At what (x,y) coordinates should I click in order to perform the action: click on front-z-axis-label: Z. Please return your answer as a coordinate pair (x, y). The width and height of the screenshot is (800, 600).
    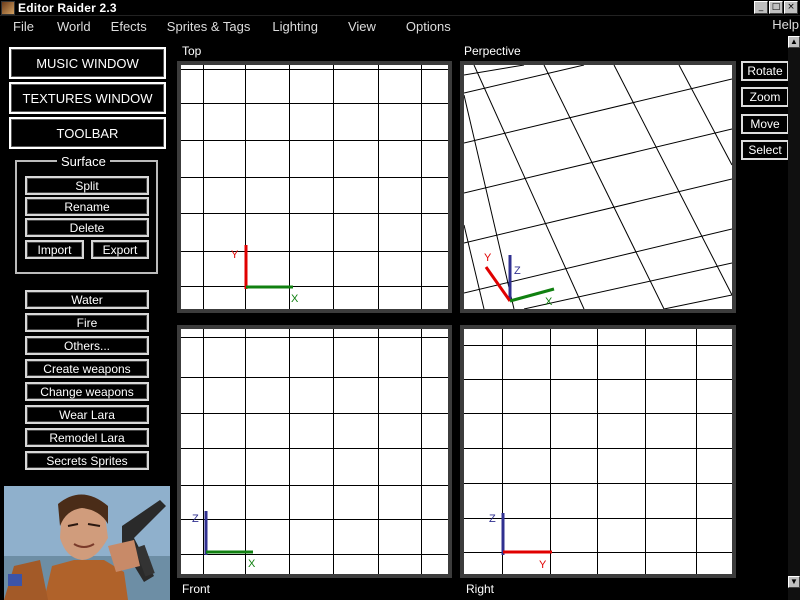
    Looking at the image, I should click on (195, 519).